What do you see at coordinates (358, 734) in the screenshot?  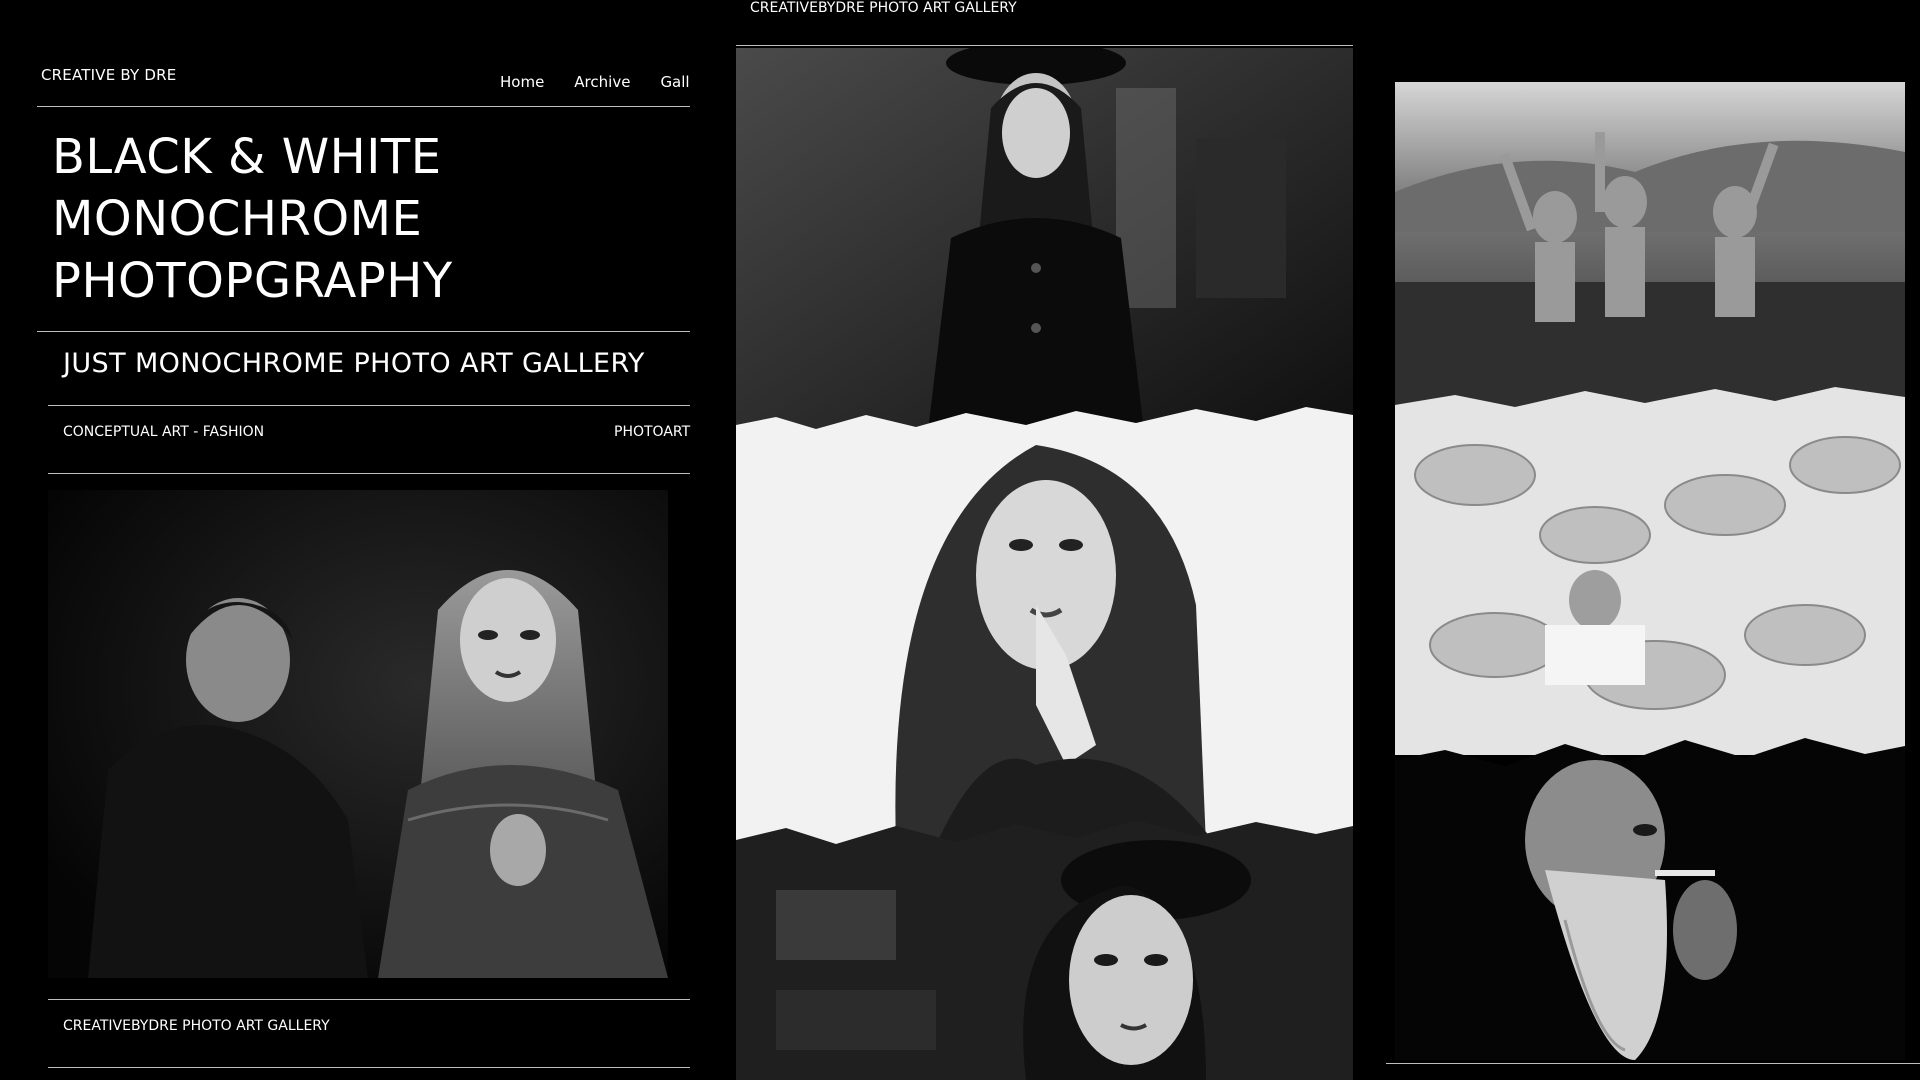 I see `couple-portrait-photo` at bounding box center [358, 734].